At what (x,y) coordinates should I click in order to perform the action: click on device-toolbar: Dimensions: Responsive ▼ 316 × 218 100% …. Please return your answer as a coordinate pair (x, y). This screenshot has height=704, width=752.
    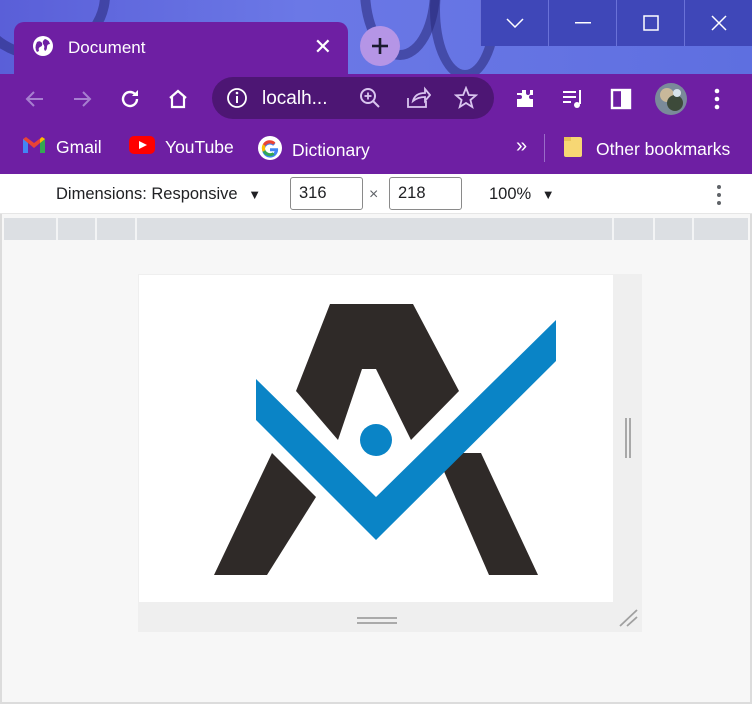
    Looking at the image, I should click on (376, 194).